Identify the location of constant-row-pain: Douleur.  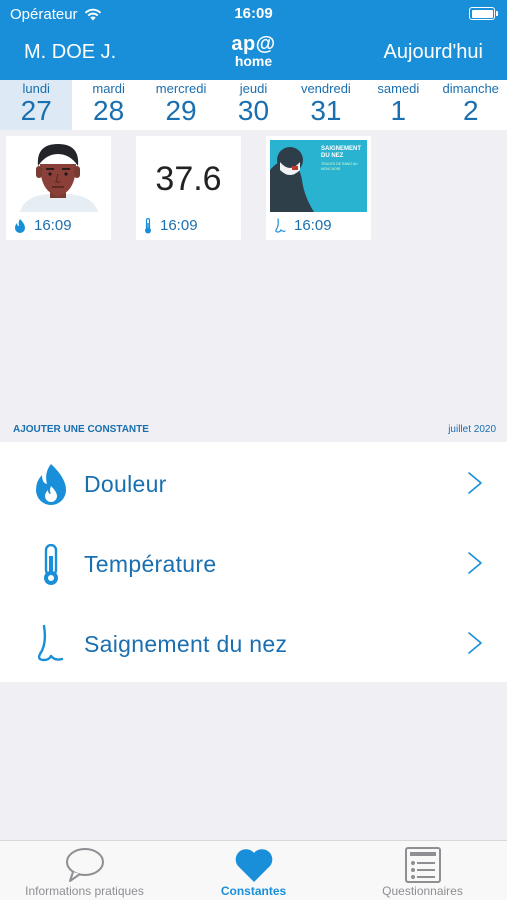
(253, 482).